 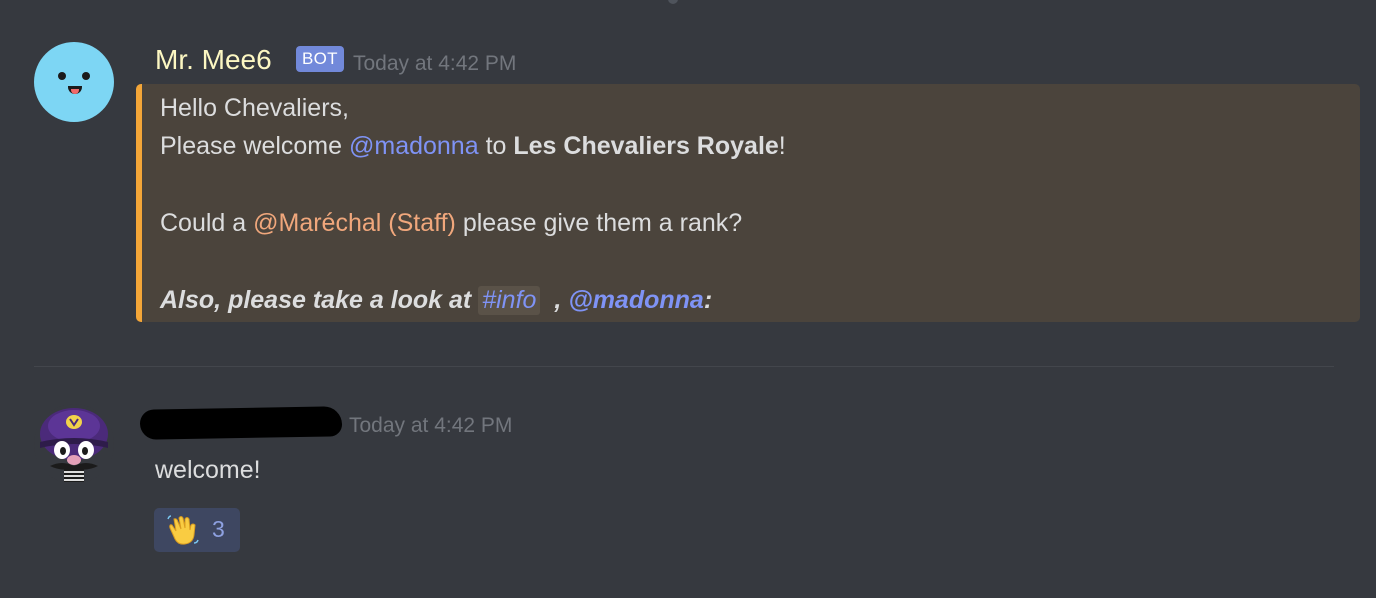 I want to click on redacted-username, so click(x=241, y=423).